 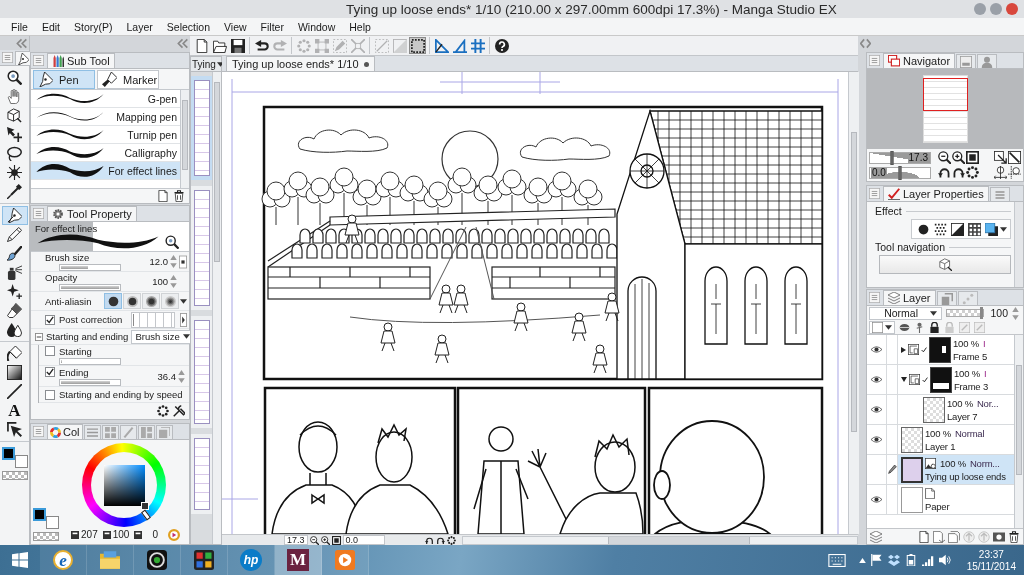 What do you see at coordinates (298, 560) in the screenshot?
I see `taskbar-button: M` at bounding box center [298, 560].